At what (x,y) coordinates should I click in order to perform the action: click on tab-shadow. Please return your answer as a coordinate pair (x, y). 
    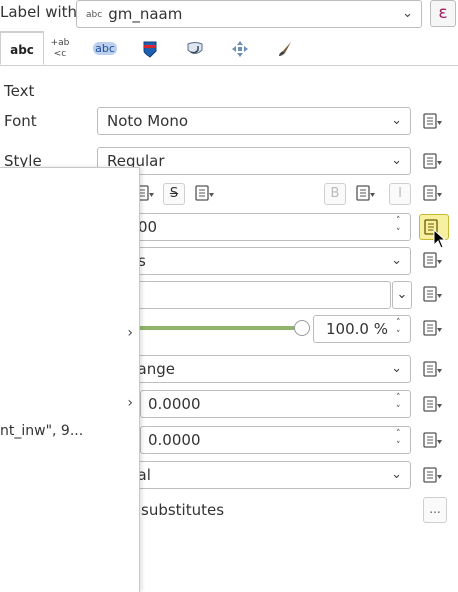
    Looking at the image, I should click on (195, 48).